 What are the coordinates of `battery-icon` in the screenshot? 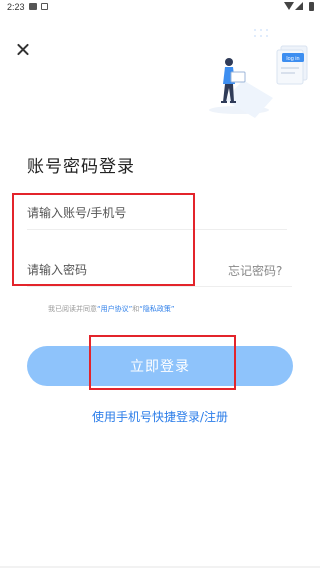 It's located at (311, 6).